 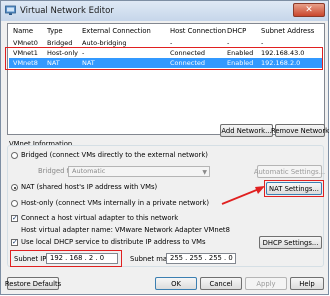 What do you see at coordinates (104, 43) in the screenshot?
I see `cell-external-connection: Auto-bridging` at bounding box center [104, 43].